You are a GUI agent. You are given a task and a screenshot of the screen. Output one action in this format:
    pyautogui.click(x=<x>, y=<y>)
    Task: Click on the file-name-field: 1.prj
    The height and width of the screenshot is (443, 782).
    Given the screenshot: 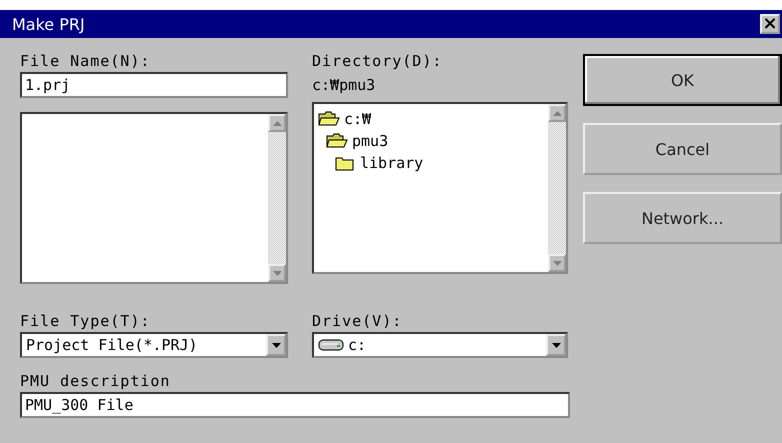 What is the action you would take?
    pyautogui.click(x=154, y=85)
    